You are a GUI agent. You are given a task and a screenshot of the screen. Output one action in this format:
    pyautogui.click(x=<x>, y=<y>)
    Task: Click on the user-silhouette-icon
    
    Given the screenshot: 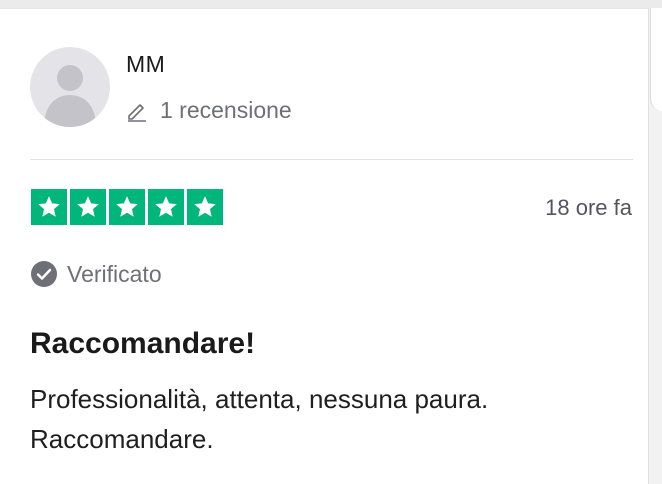 What is the action you would take?
    pyautogui.click(x=70, y=96)
    